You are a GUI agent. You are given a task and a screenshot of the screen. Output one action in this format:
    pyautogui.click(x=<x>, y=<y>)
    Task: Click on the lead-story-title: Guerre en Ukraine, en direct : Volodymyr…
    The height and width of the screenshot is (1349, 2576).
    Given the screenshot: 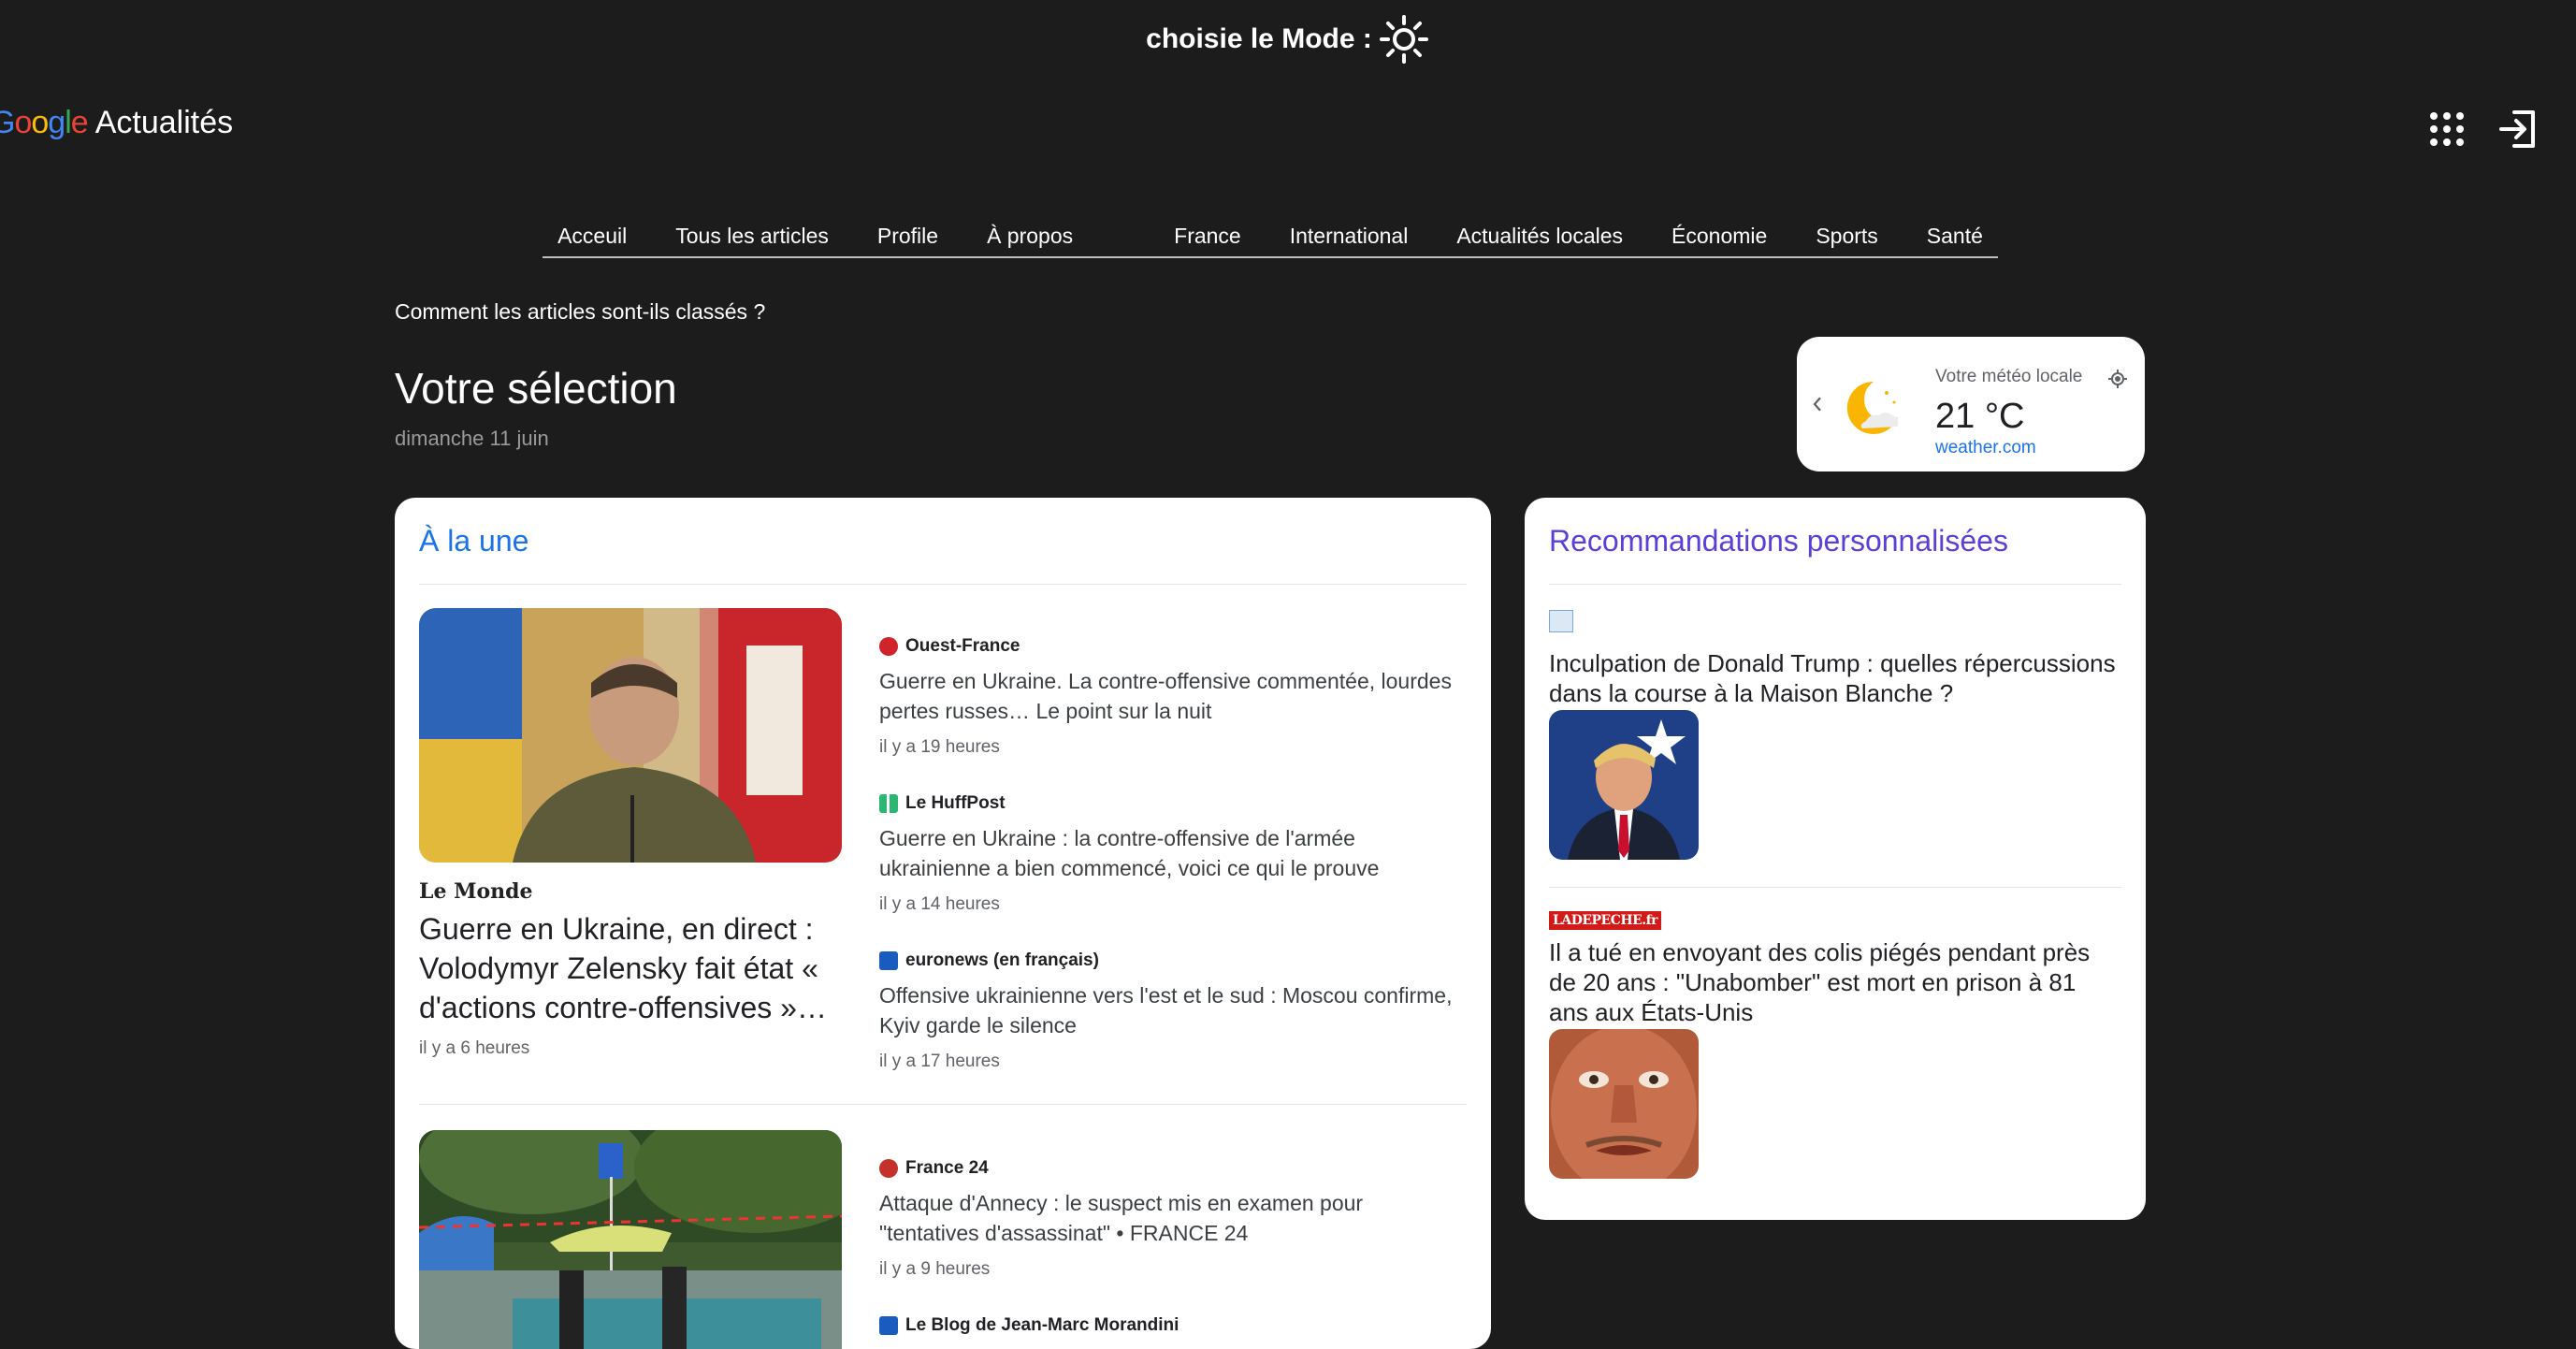 What is the action you would take?
    pyautogui.click(x=630, y=968)
    